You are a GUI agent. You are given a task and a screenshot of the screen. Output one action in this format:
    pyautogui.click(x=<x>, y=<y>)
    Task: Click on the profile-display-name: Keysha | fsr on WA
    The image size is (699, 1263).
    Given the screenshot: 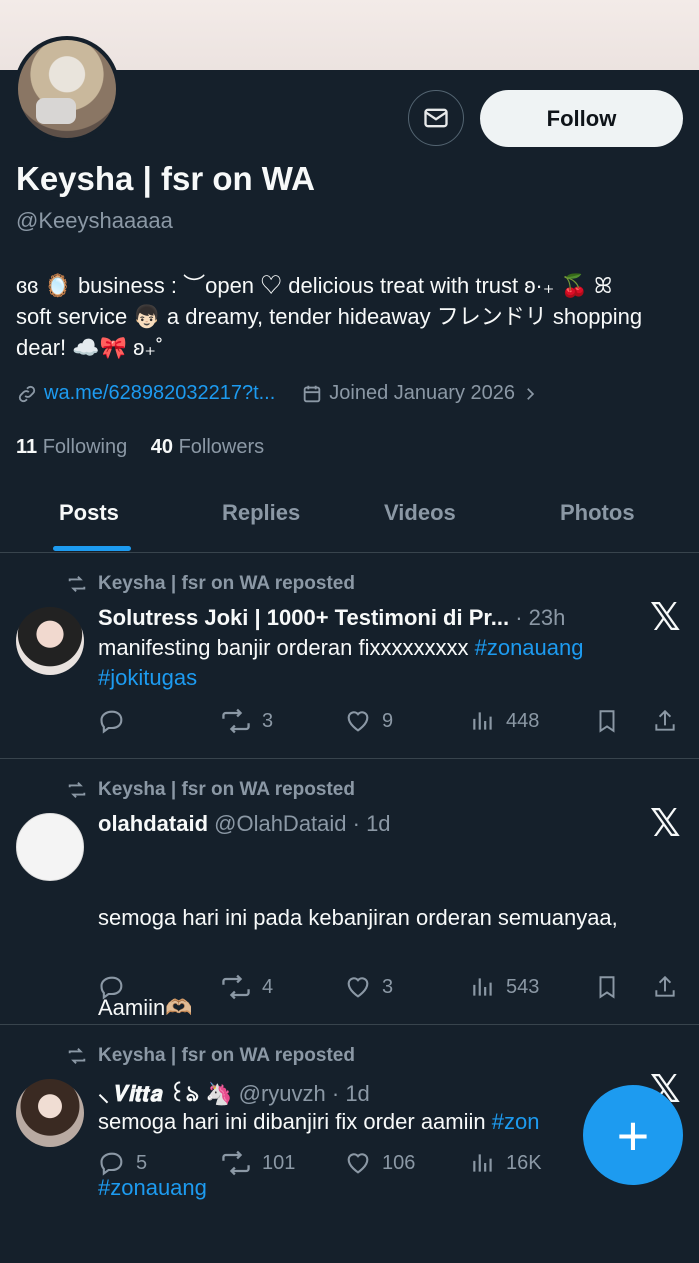 What is the action you would take?
    pyautogui.click(x=165, y=178)
    